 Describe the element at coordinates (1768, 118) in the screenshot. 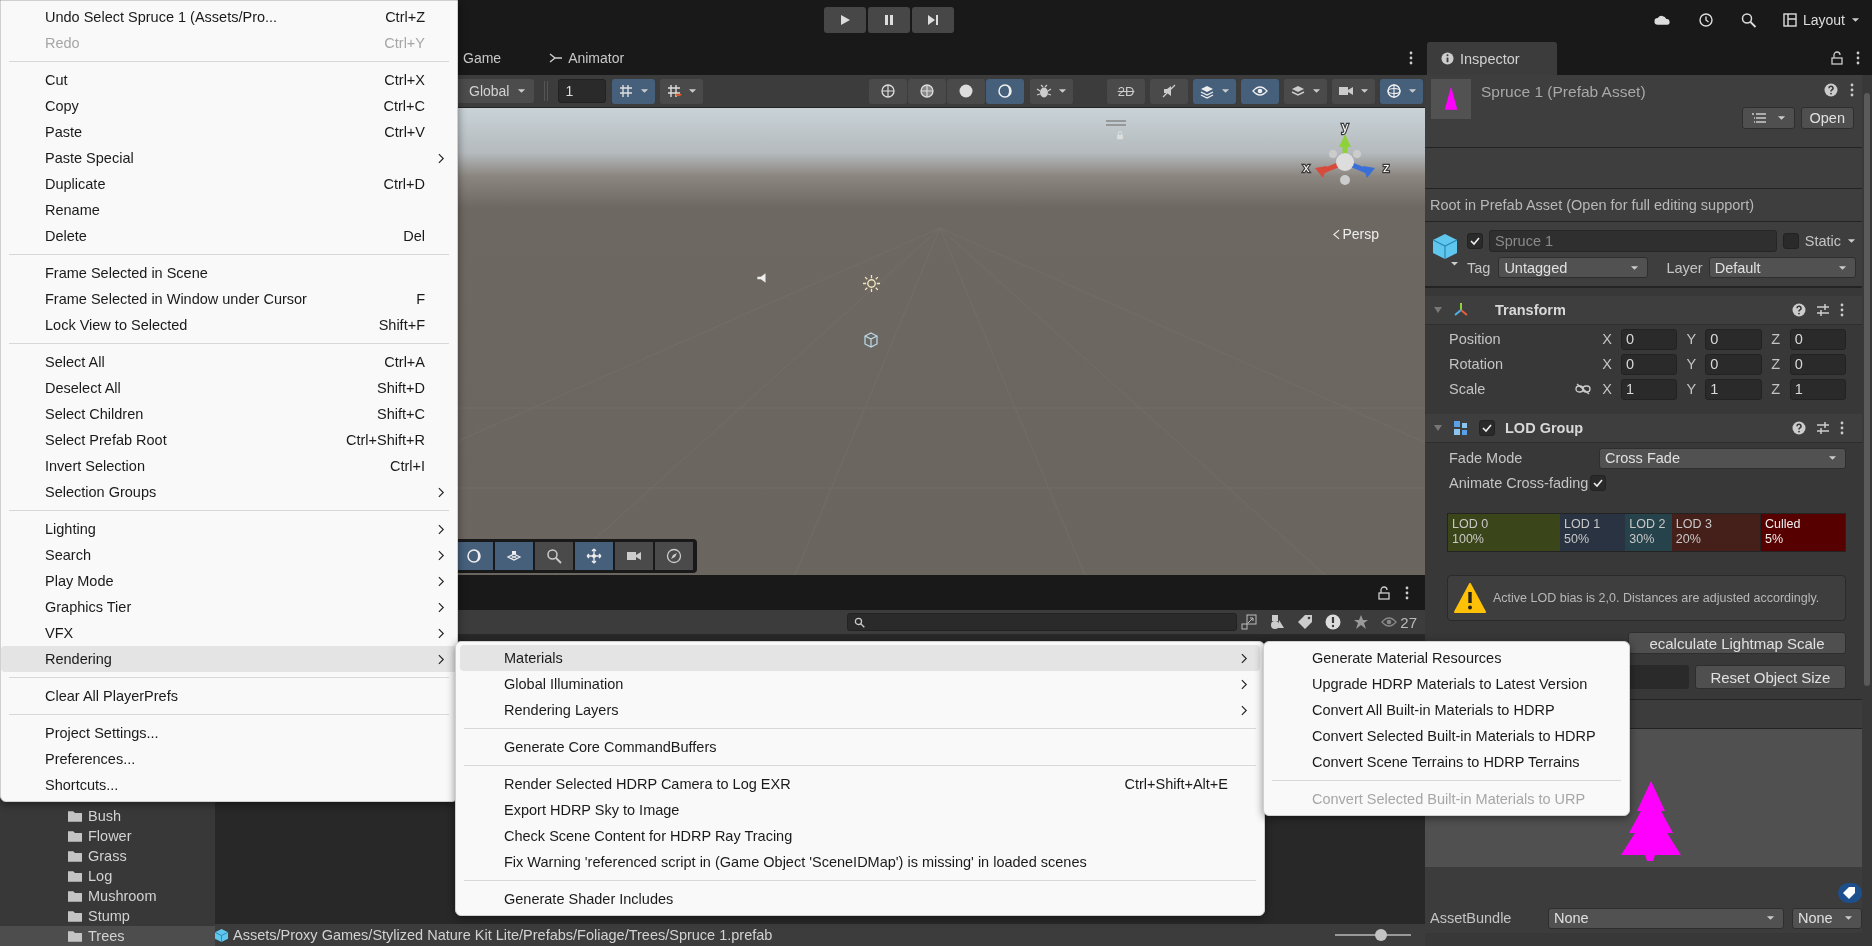

I see `overrides-dropdown` at that location.